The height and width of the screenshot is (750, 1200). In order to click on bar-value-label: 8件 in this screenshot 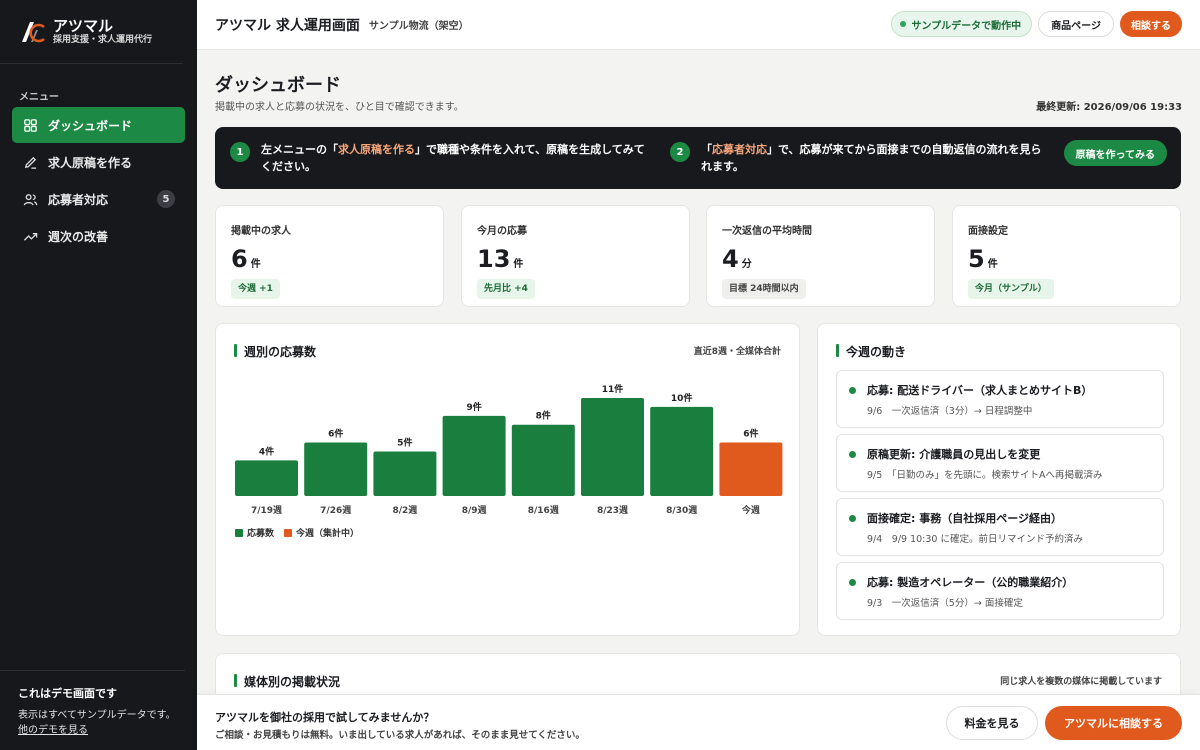, I will do `click(543, 416)`.